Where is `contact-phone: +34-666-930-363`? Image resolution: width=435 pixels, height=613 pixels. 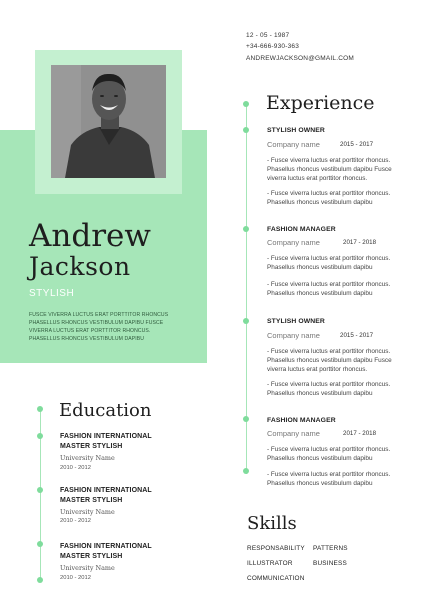
contact-phone: +34-666-930-363 is located at coordinates (273, 46).